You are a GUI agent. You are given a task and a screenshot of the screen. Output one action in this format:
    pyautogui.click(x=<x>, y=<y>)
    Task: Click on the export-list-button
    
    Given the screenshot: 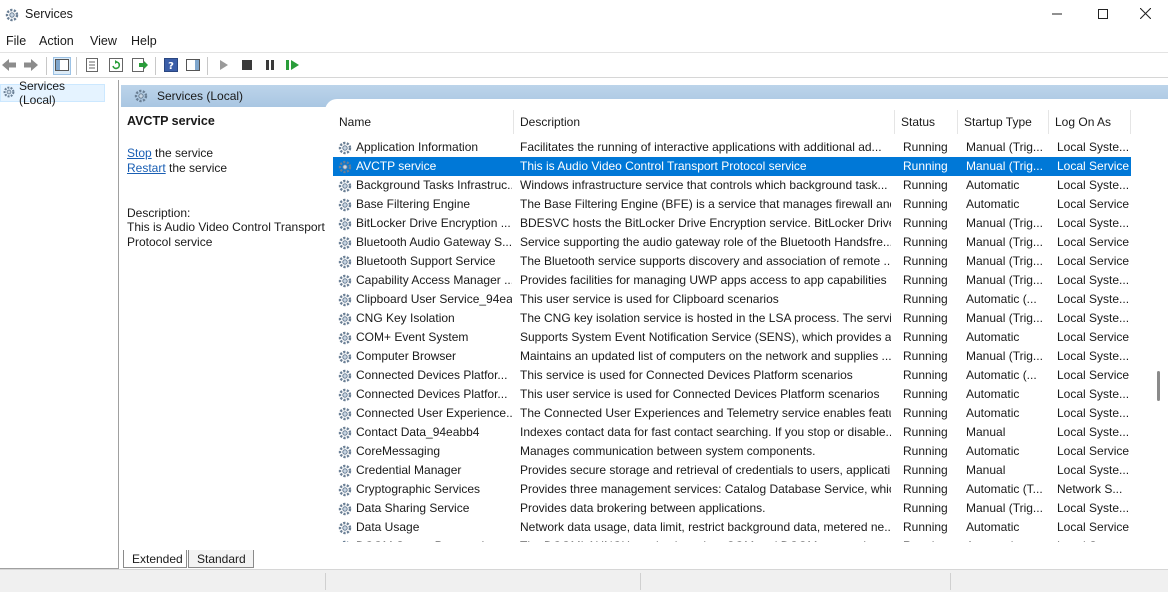 What is the action you would take?
    pyautogui.click(x=140, y=66)
    